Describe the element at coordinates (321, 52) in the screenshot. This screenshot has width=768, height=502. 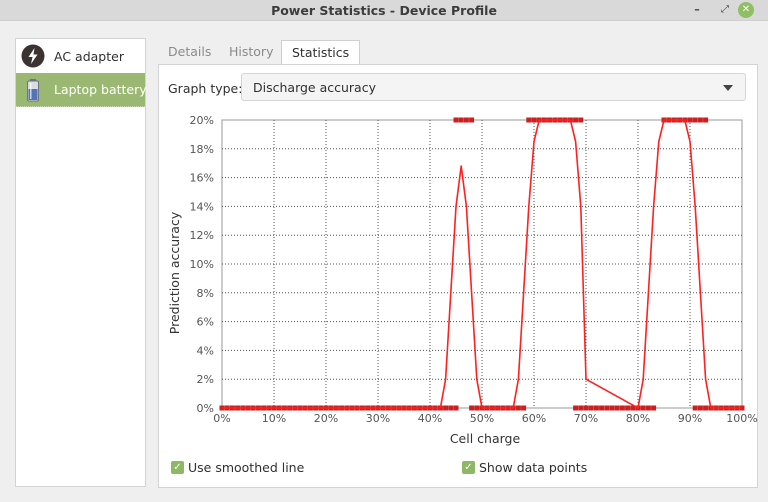
I see `tab-statistics: Statistics` at that location.